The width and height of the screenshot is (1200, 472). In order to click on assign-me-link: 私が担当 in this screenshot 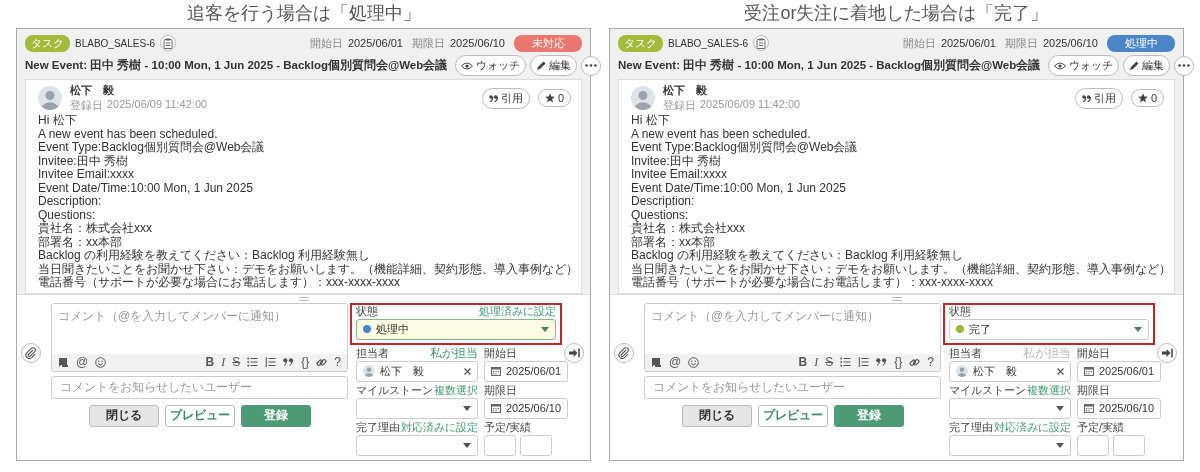, I will do `click(454, 353)`.